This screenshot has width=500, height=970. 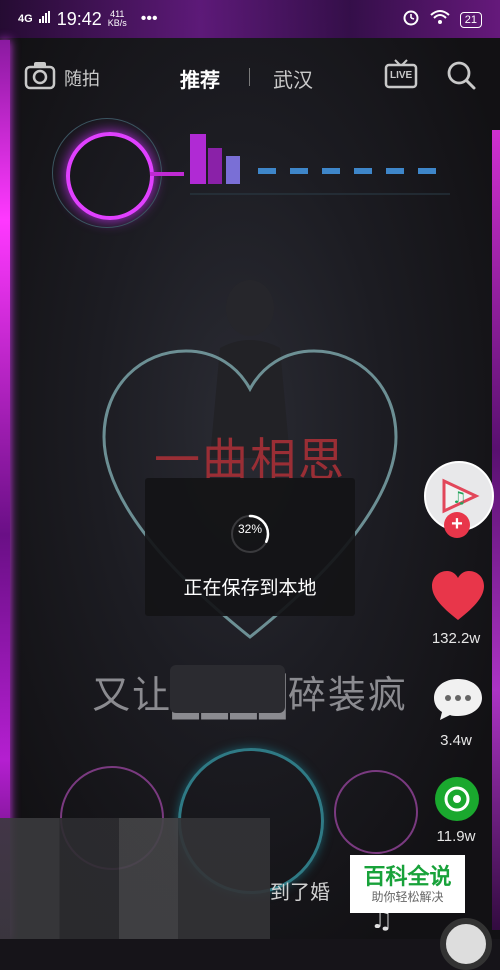 I want to click on alarm-icon, so click(x=411, y=19).